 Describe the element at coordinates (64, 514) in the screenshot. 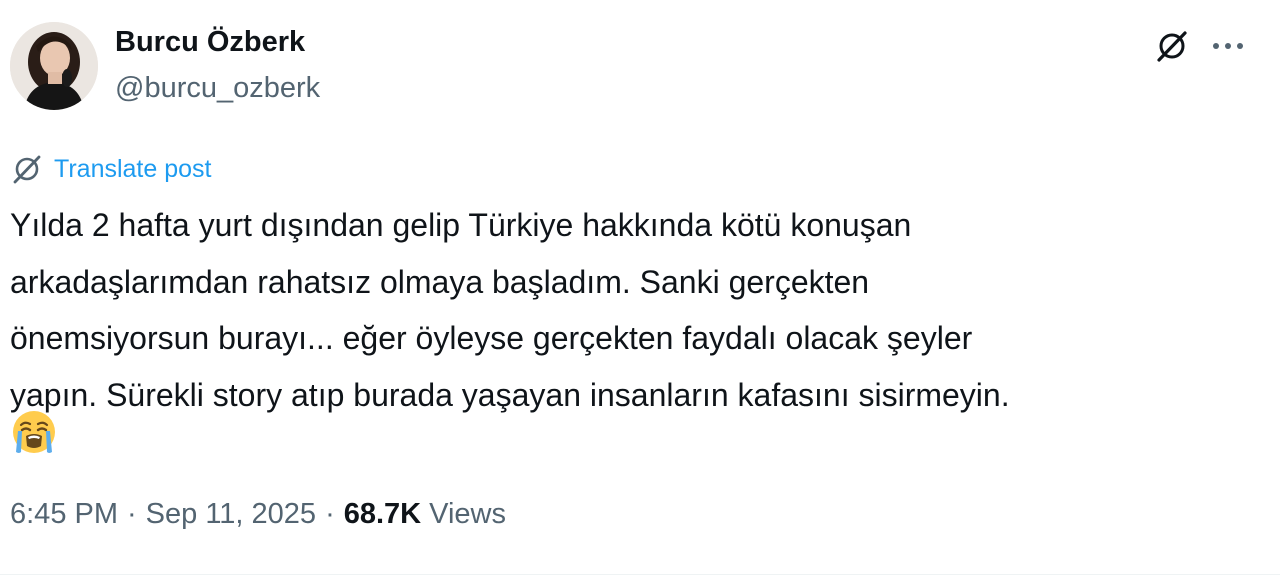

I see `post-time: 6:45 PM` at that location.